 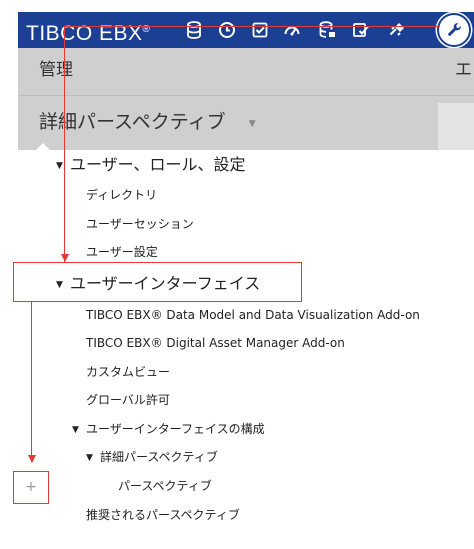 I want to click on annotation-highlight-user-interface, so click(x=157, y=282).